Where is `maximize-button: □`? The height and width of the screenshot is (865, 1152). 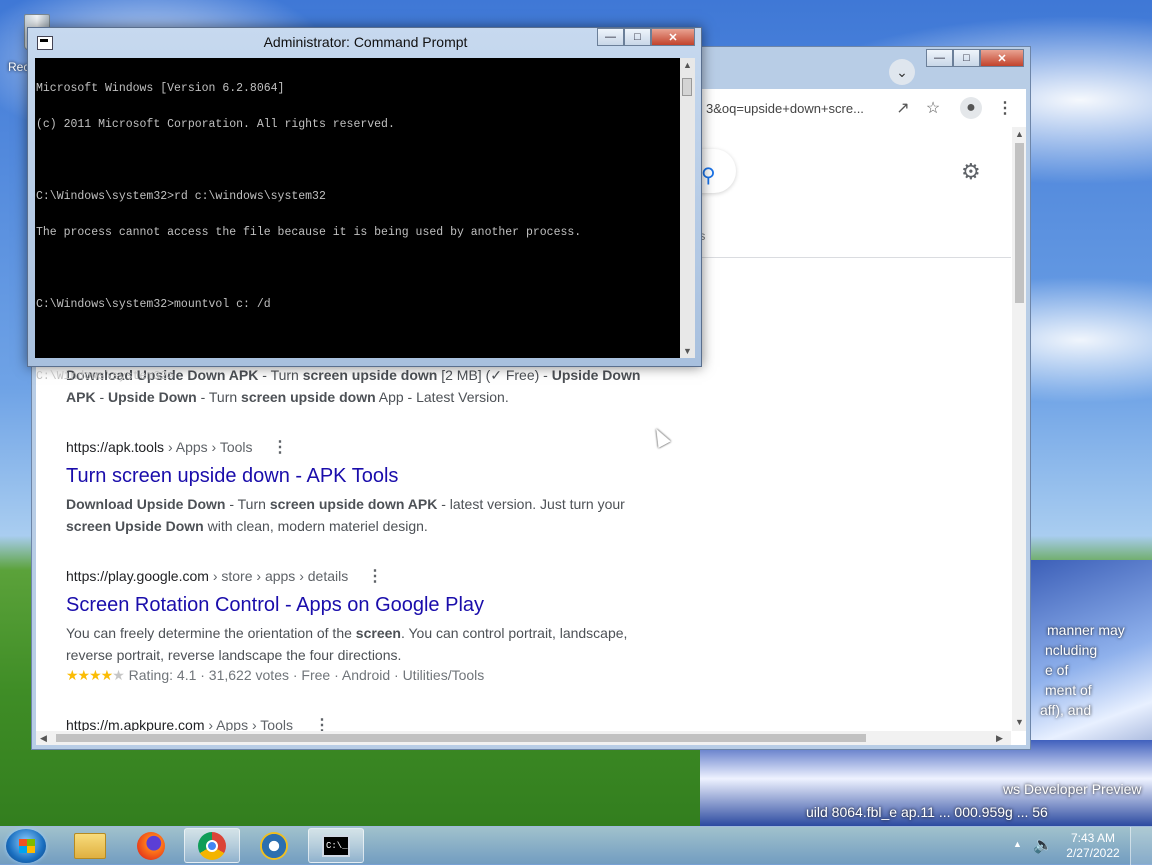
maximize-button: □ is located at coordinates (966, 58).